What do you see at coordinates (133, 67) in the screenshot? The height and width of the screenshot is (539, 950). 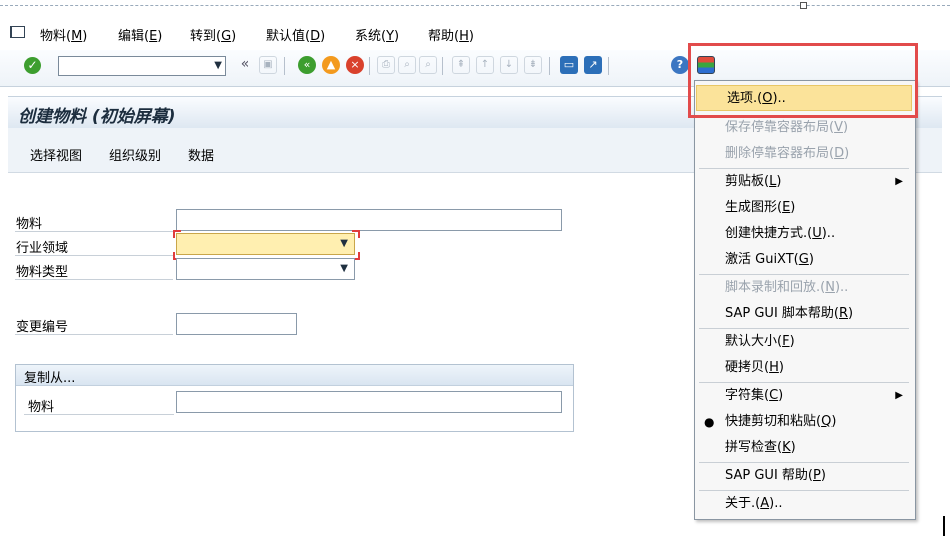 I see `command-input` at bounding box center [133, 67].